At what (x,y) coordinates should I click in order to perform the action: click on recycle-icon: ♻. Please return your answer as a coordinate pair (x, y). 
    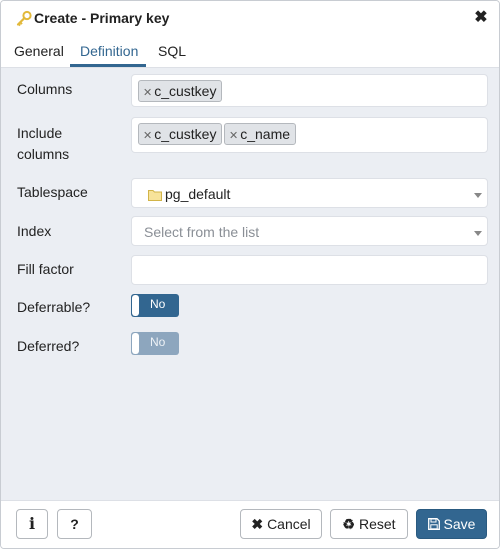
    Looking at the image, I should click on (348, 524).